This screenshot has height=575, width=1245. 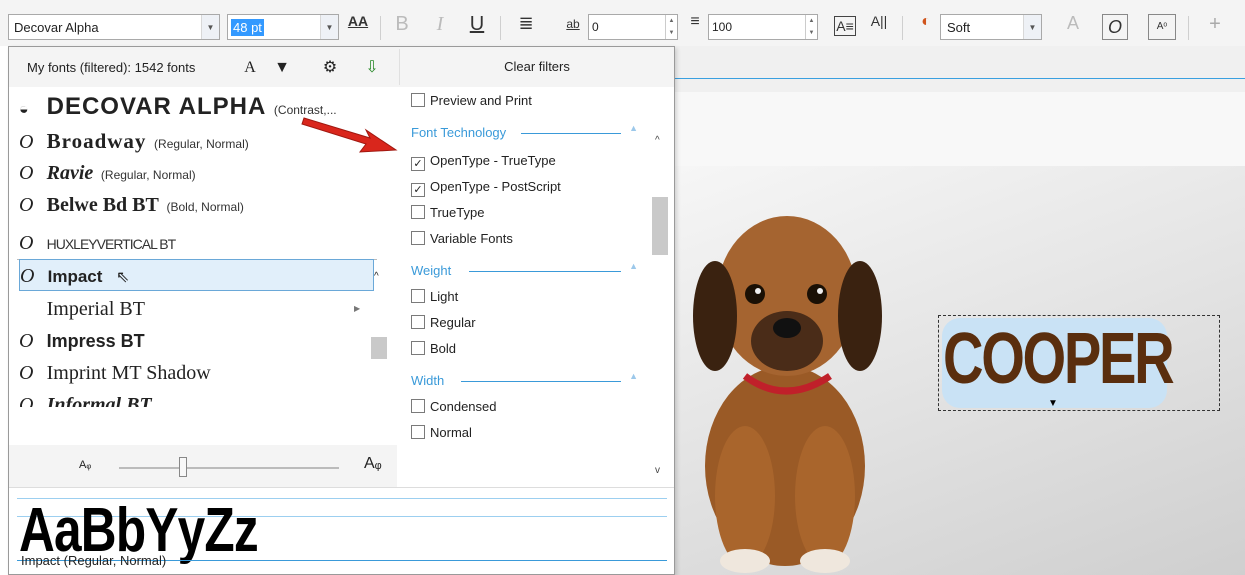 I want to click on font-item-informal: O Informal BT, so click(x=196, y=398).